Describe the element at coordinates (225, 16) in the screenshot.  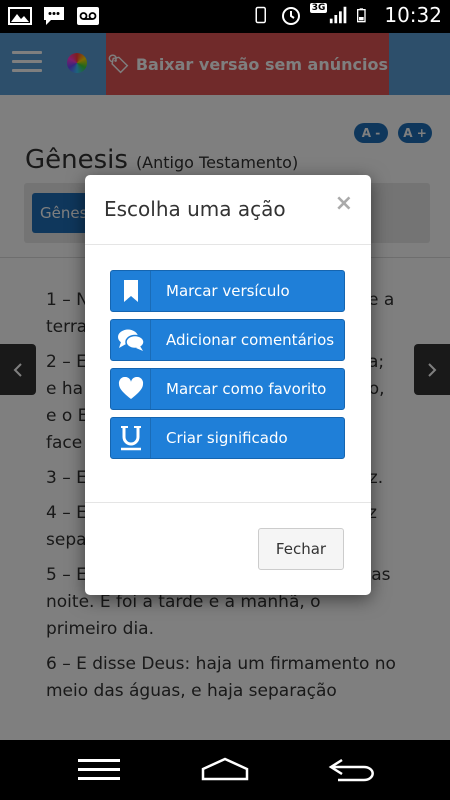
I see `status-bar: 3G 10:32` at that location.